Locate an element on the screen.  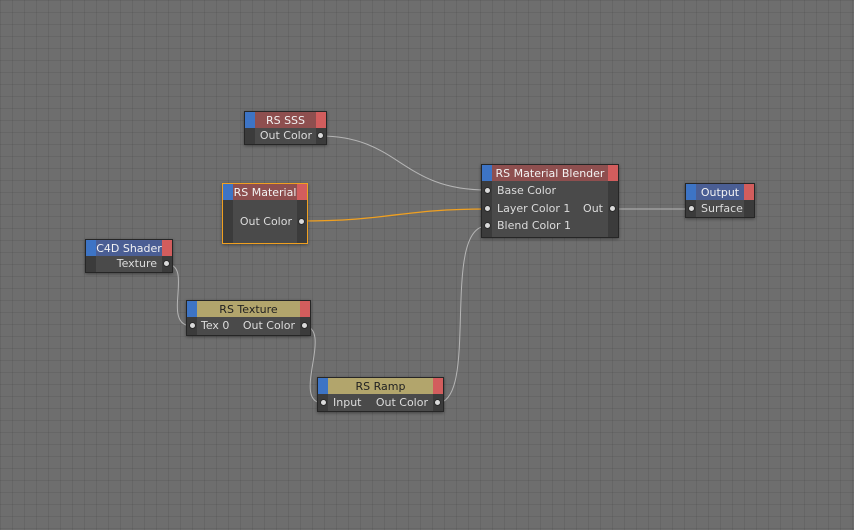
port-label-blend-color-1: Blend Color 1 is located at coordinates (534, 225).